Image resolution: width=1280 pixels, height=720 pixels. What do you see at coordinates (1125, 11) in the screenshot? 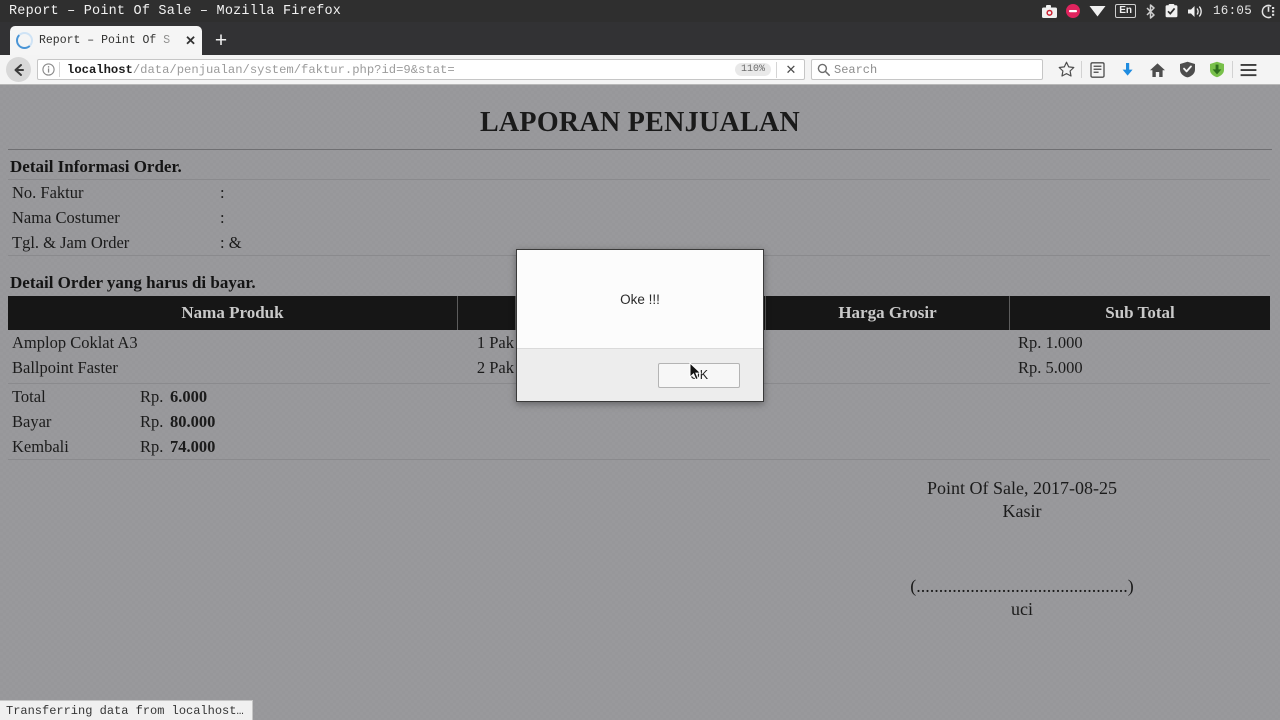
I see `keyboard-layout-icon: En` at bounding box center [1125, 11].